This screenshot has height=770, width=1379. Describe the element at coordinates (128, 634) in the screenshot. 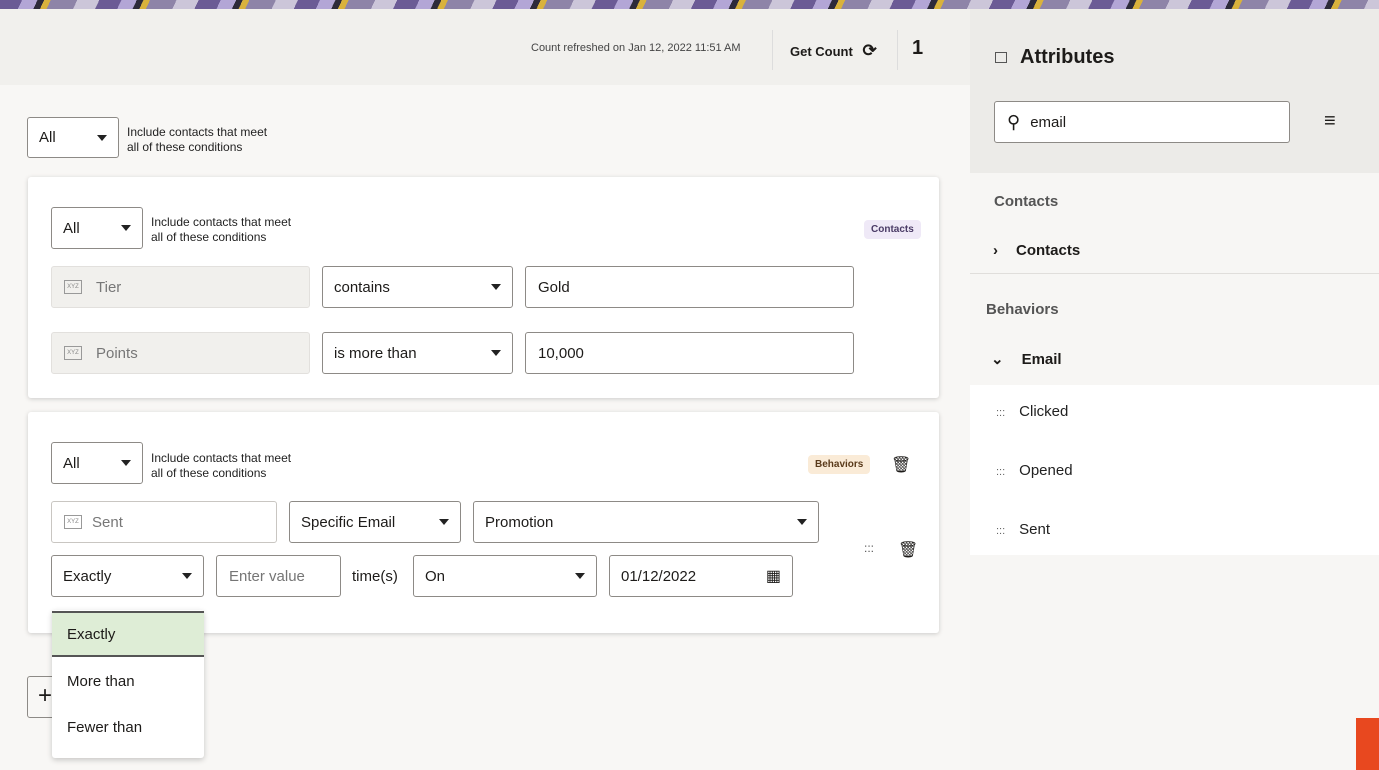

I see `menu-item-exactly: Exactly` at that location.